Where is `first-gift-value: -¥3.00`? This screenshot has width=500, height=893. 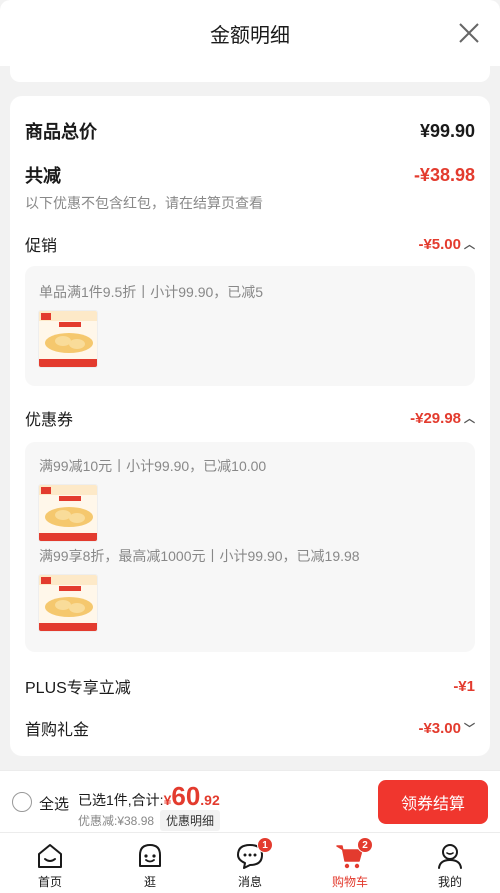 first-gift-value: -¥3.00 is located at coordinates (439, 728).